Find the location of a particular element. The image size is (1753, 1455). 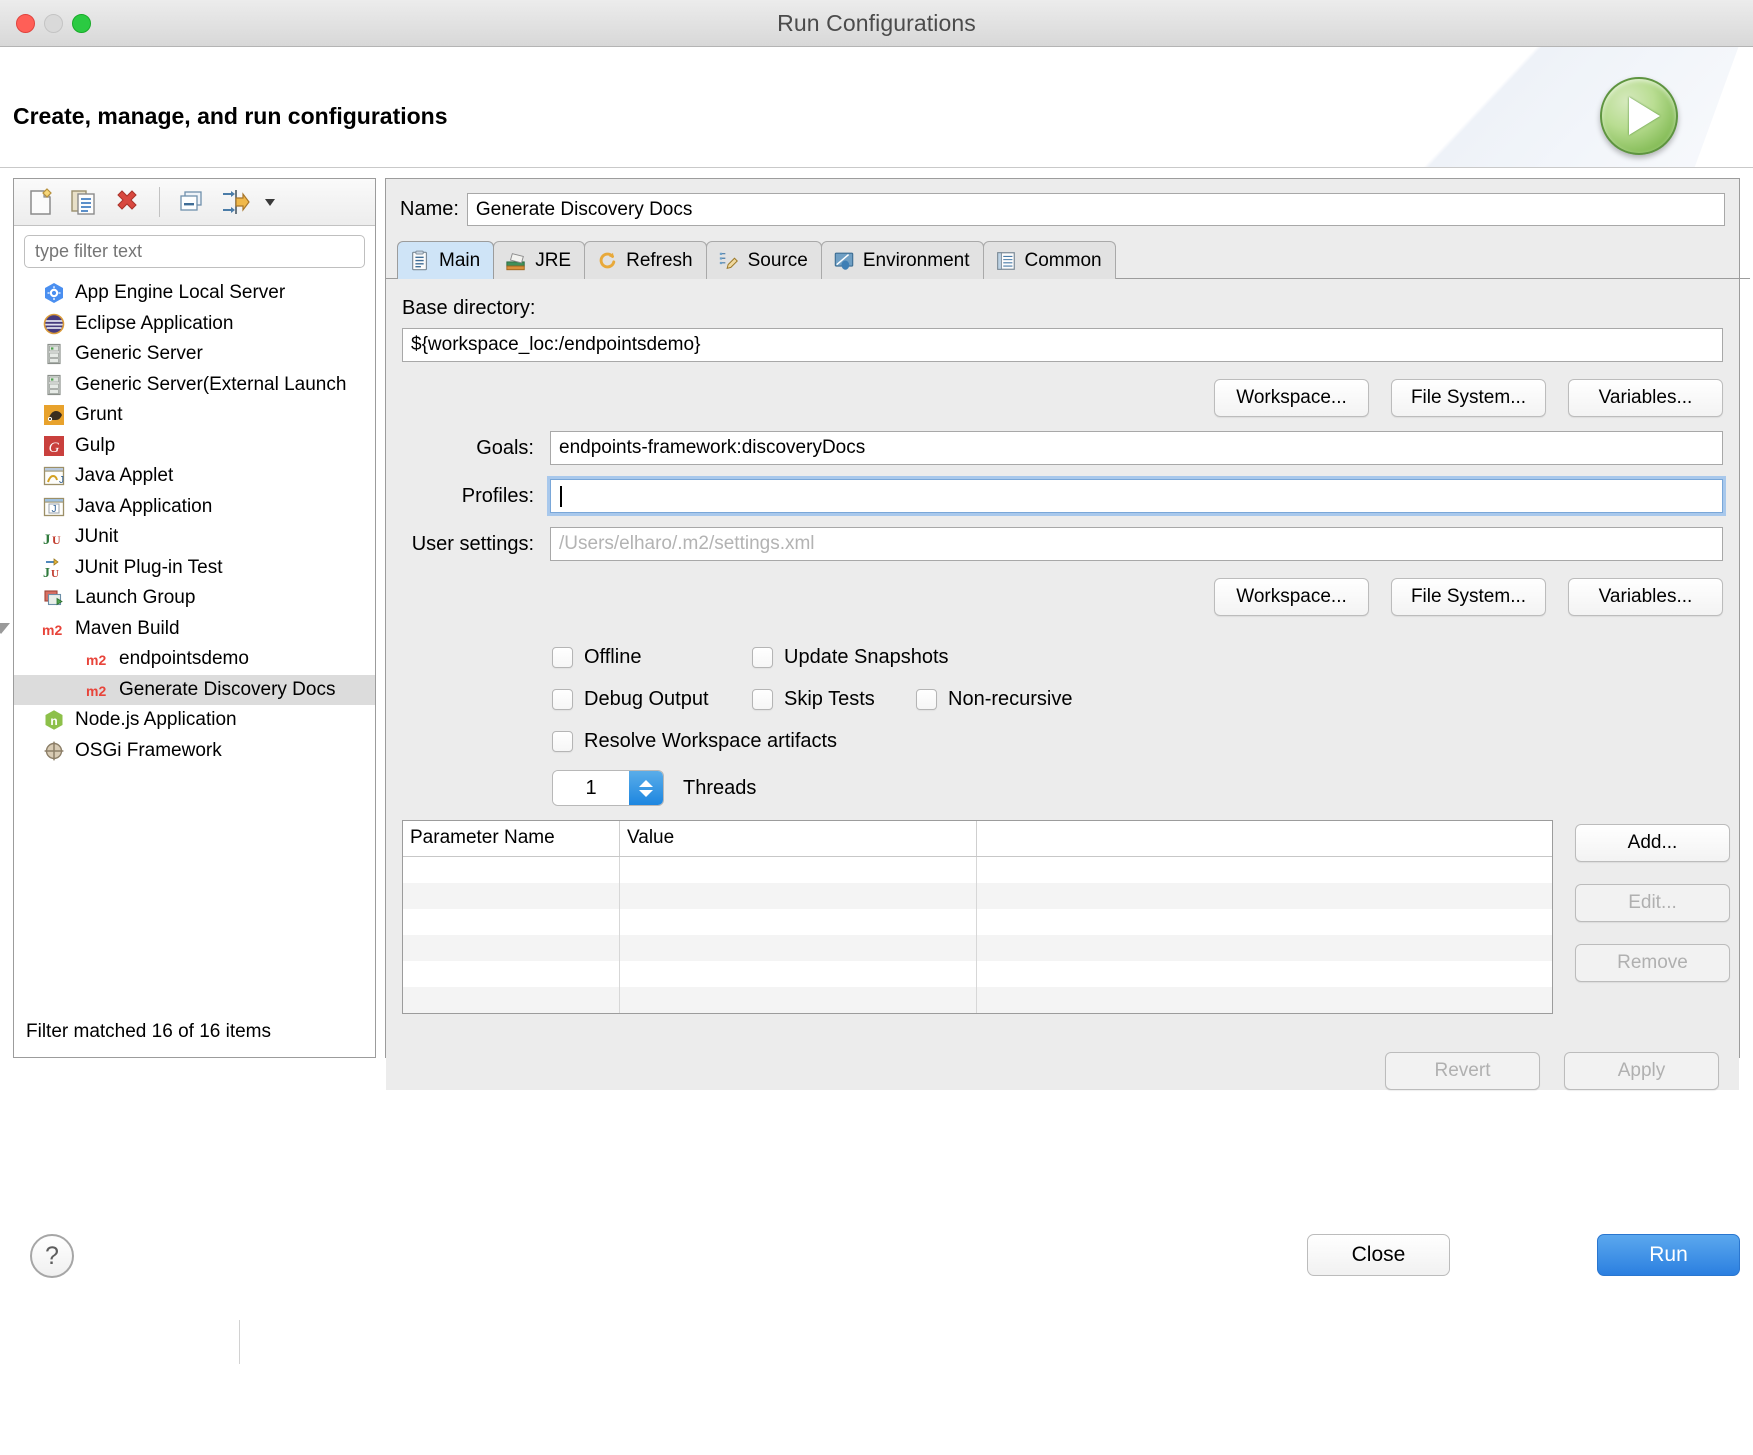

tree-item-label: Generate Discovery Docs is located at coordinates (227, 689).